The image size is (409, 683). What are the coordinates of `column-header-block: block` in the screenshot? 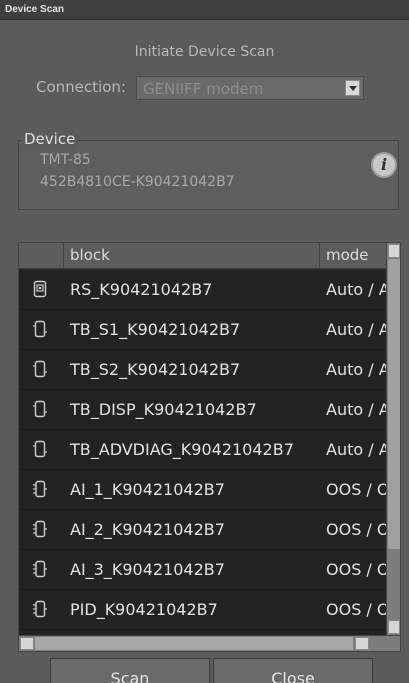 It's located at (90, 255).